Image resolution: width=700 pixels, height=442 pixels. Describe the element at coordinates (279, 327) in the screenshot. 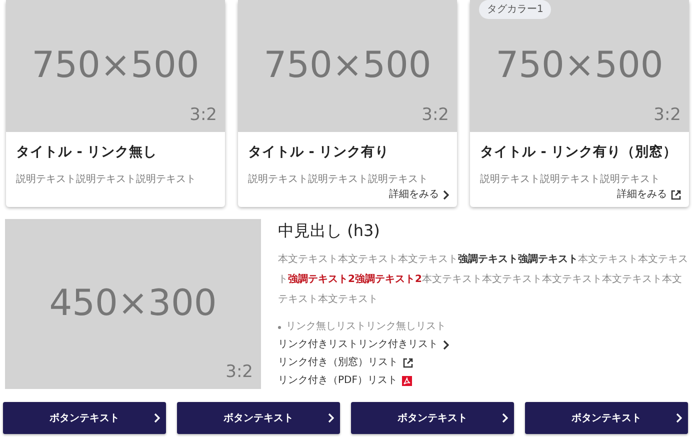

I see `bullet-icon` at that location.